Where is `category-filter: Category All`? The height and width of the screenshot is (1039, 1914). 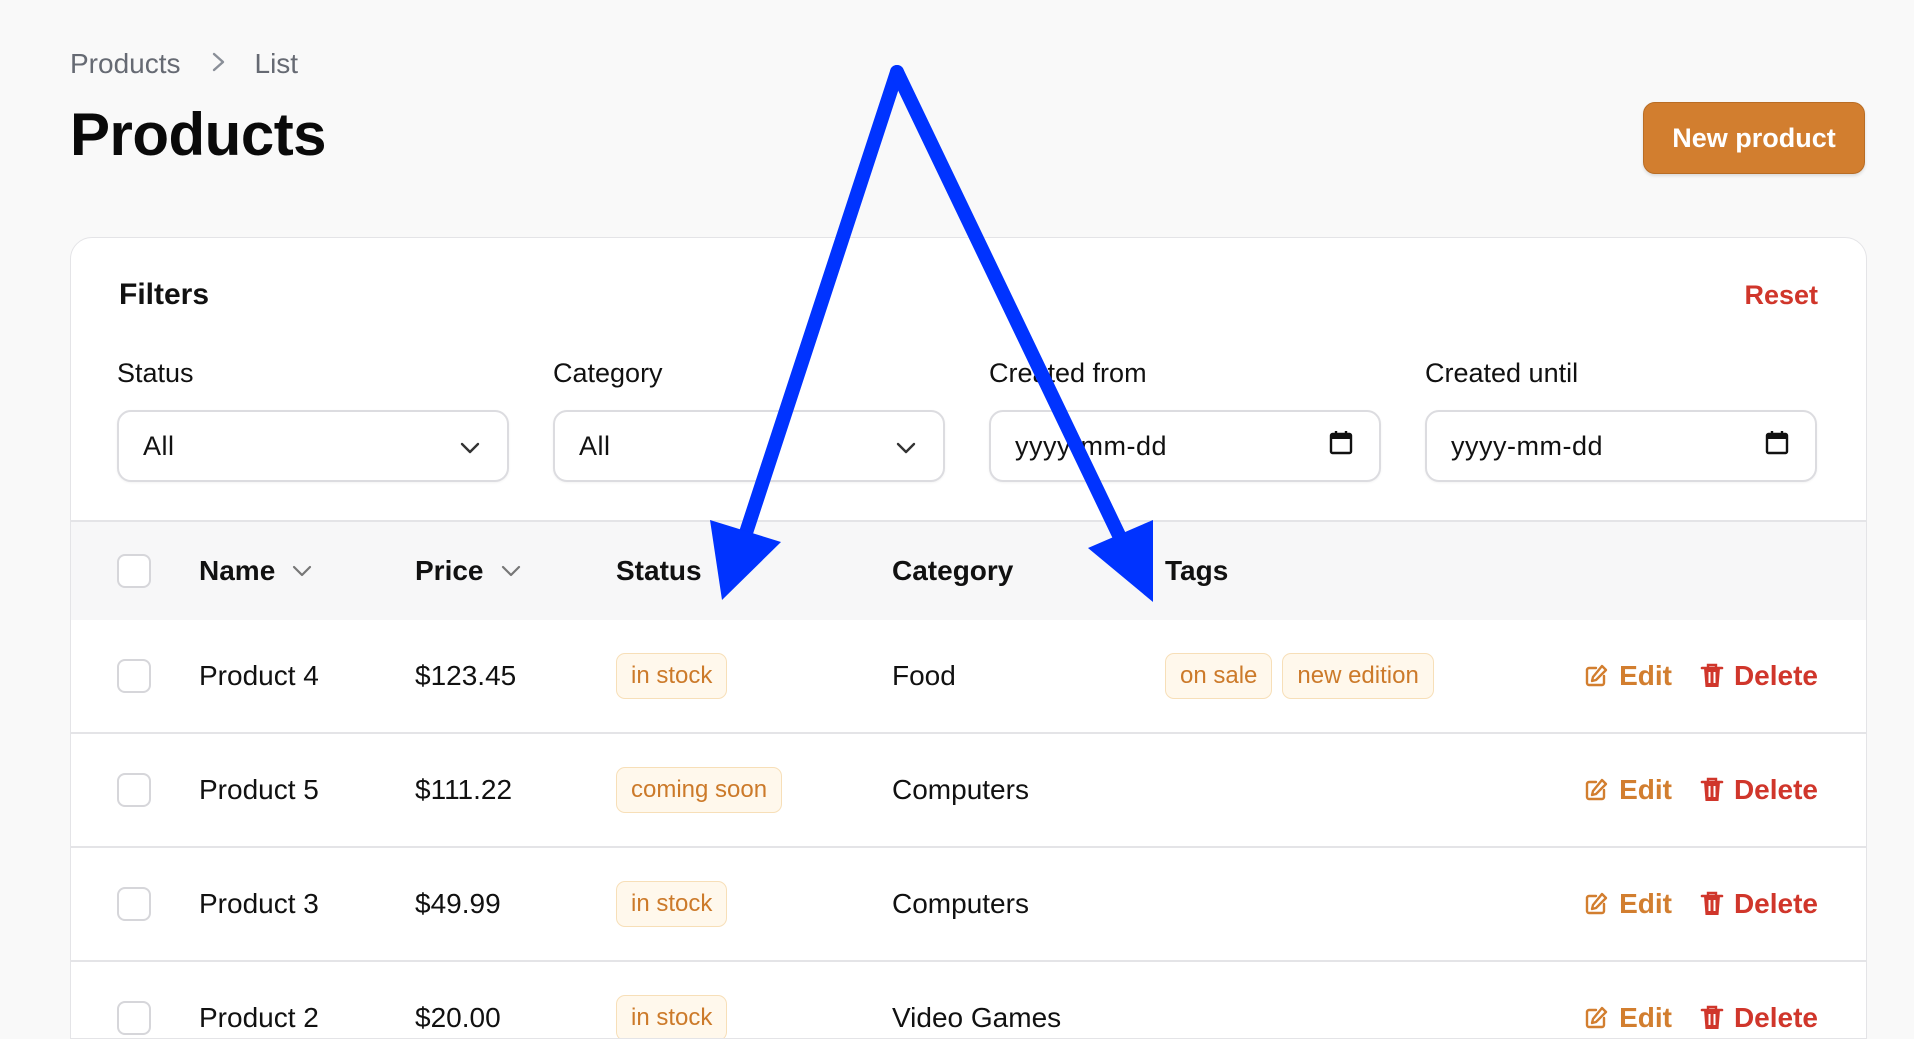
category-filter: Category All is located at coordinates (749, 420).